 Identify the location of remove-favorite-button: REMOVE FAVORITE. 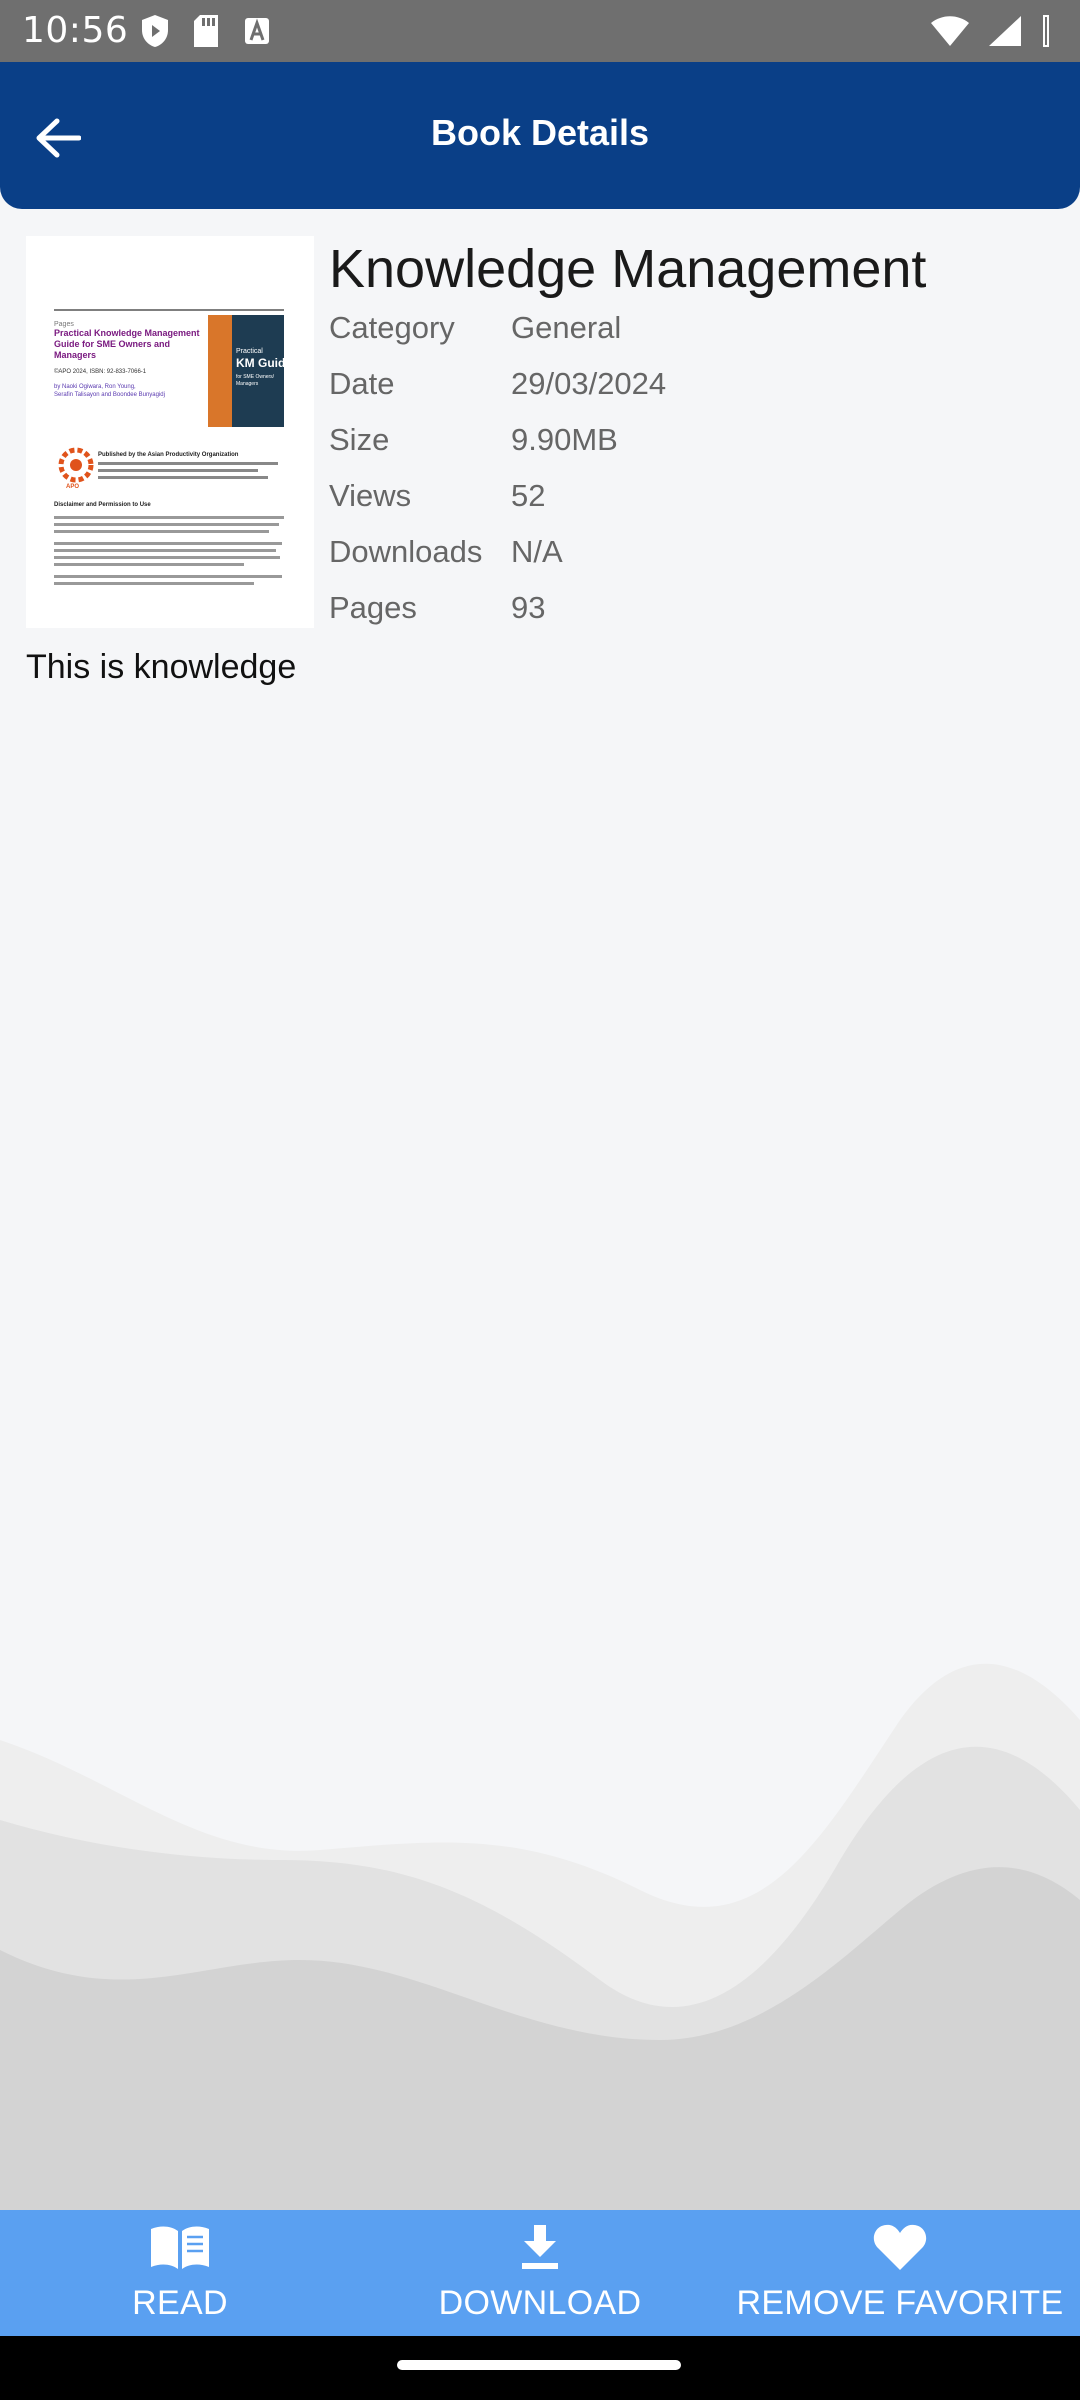
(900, 2273).